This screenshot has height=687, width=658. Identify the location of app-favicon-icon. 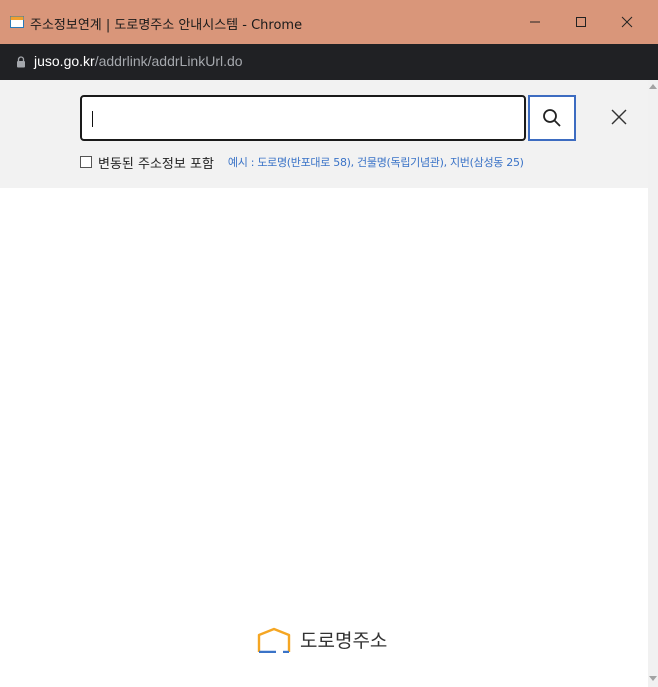
(17, 22).